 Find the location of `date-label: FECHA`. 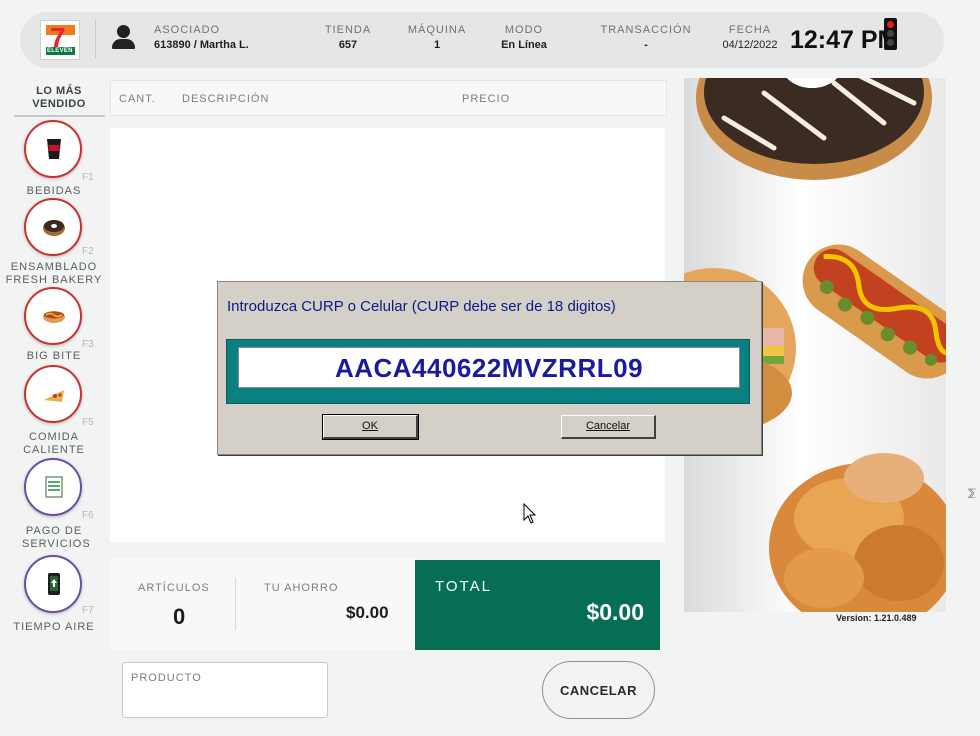

date-label: FECHA is located at coordinates (750, 30).